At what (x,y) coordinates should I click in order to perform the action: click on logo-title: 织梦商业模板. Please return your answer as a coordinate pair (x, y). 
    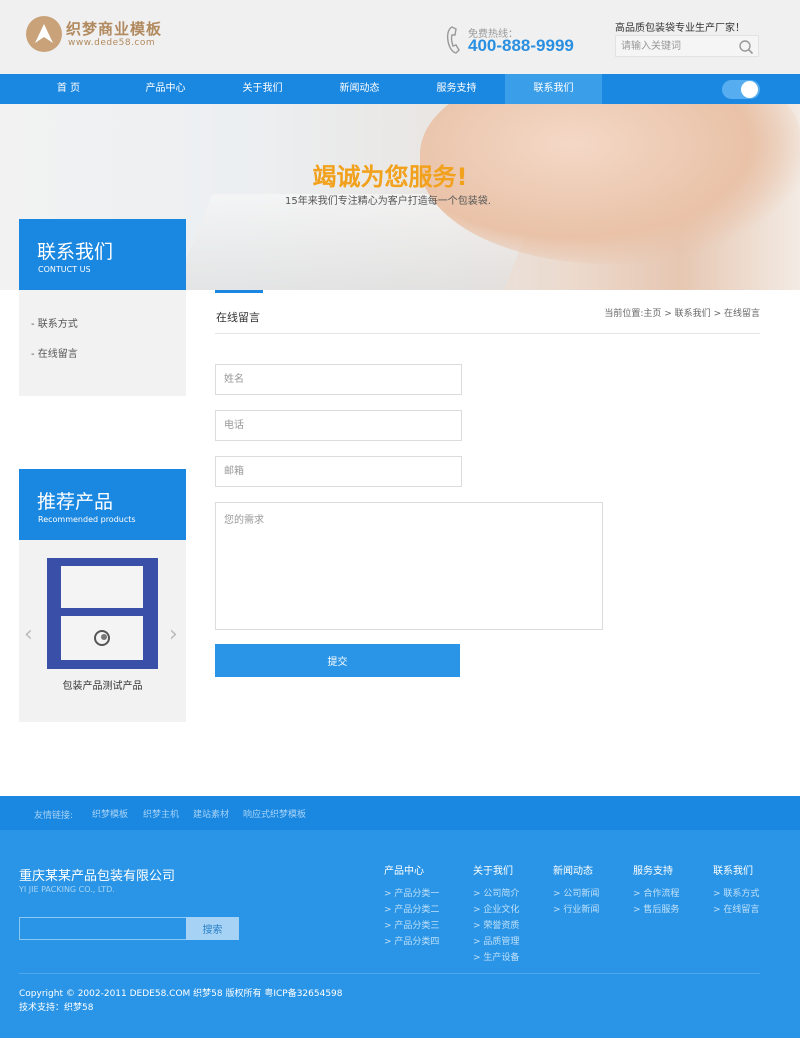
    Looking at the image, I should click on (114, 29).